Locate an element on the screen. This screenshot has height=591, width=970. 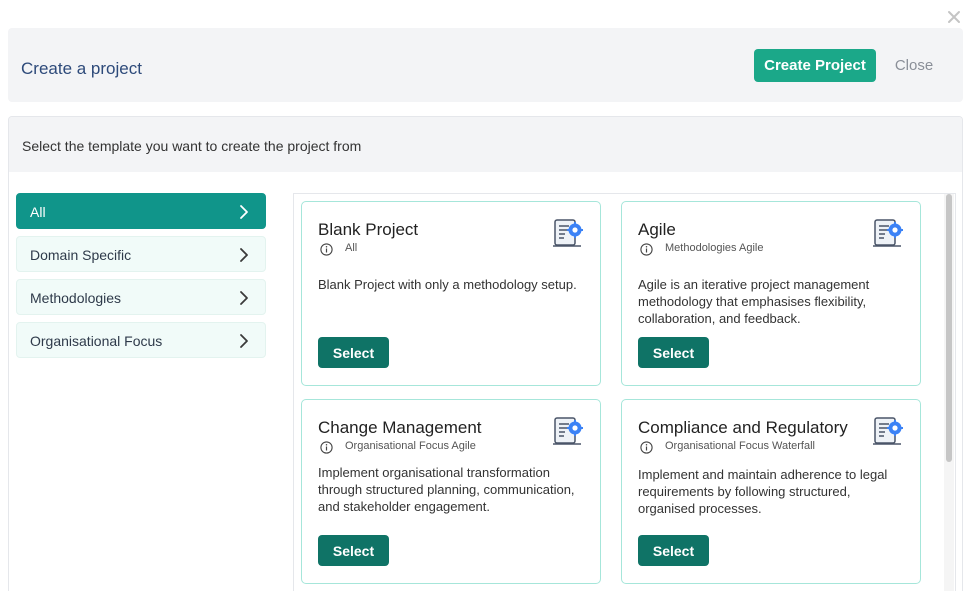
close-icon is located at coordinates (954, 17).